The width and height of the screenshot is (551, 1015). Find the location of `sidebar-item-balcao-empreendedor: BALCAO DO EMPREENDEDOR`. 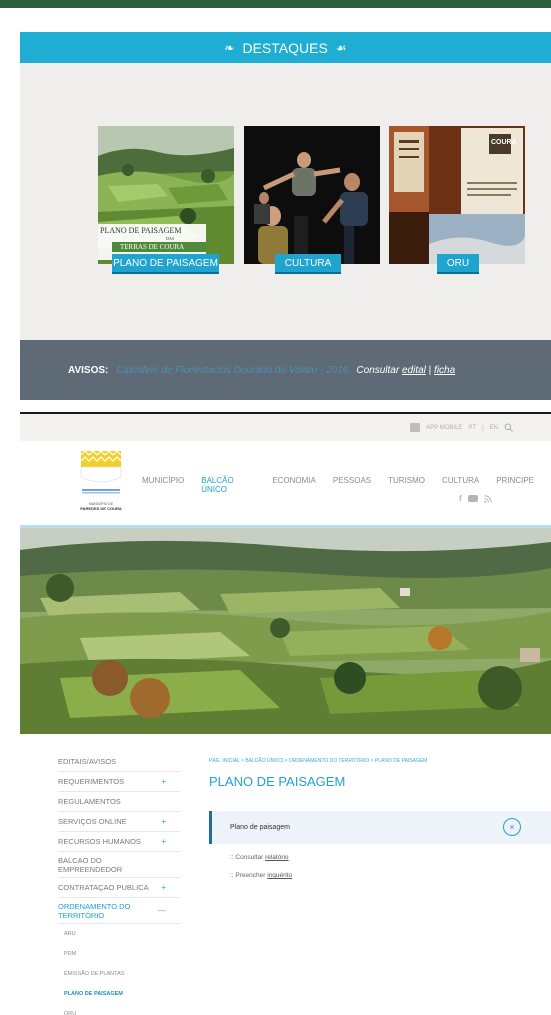

sidebar-item-balcao-empreendedor: BALCAO DO EMPREENDEDOR is located at coordinates (119, 865).